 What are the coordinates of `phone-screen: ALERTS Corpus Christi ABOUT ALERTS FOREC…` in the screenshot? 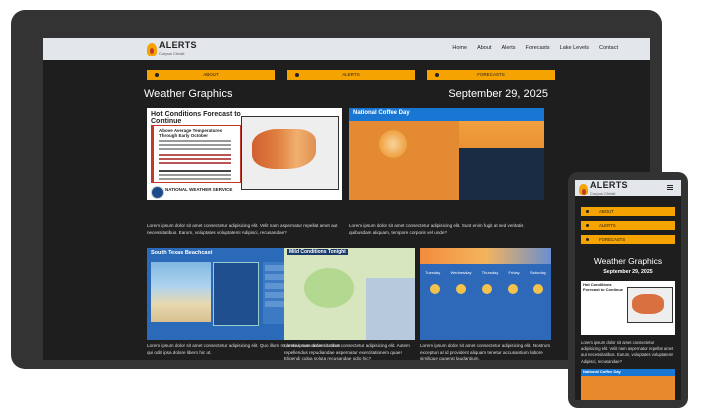 It's located at (628, 290).